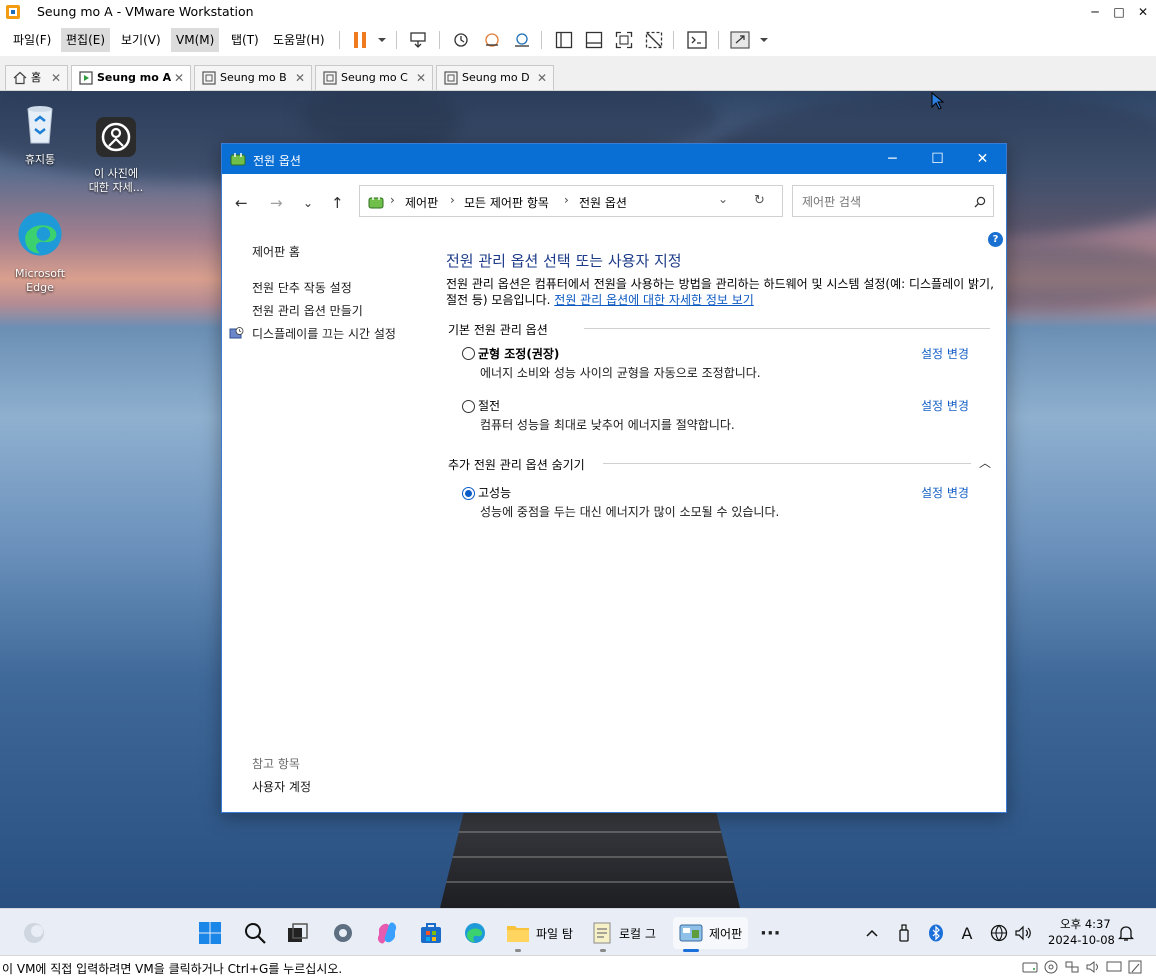 The height and width of the screenshot is (977, 1156). Describe the element at coordinates (936, 933) in the screenshot. I see `bluetooth-icon` at that location.